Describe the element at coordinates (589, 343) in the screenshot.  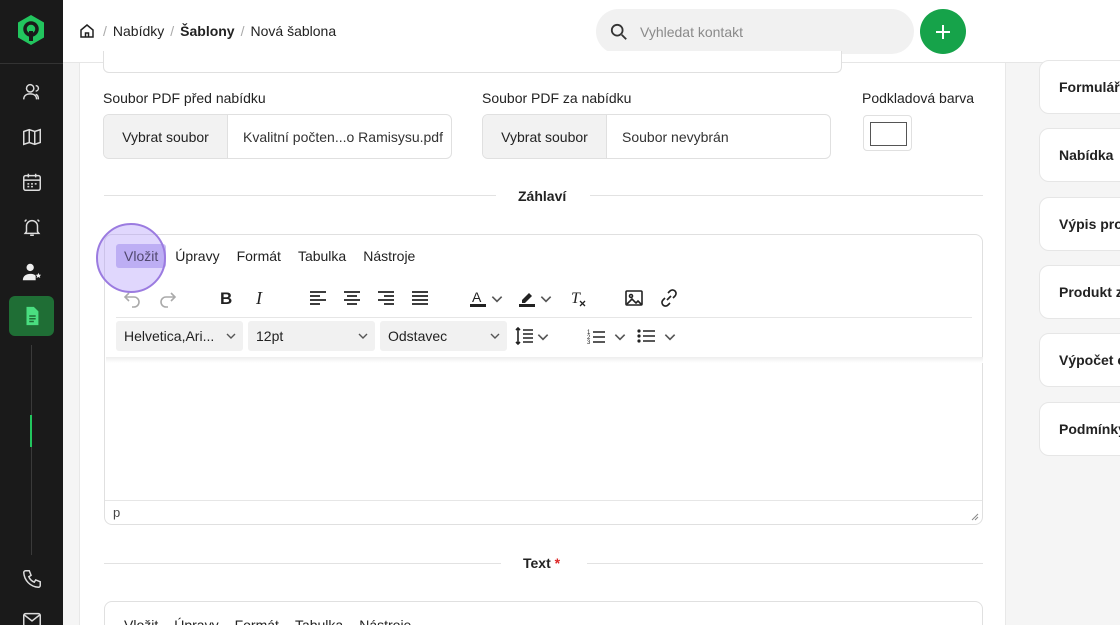
I see `svg-text: 3` at that location.